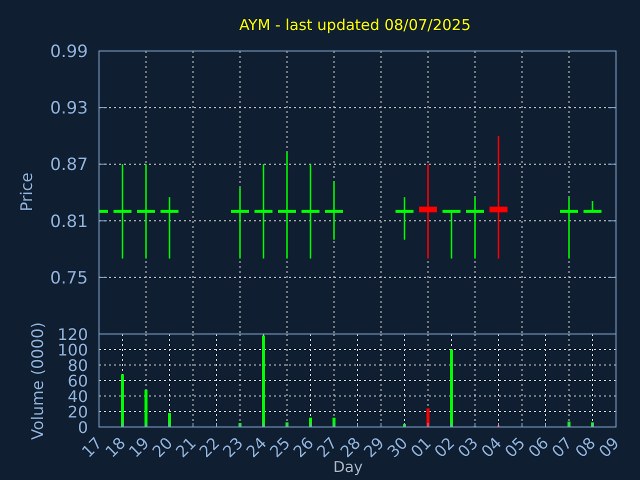 The image size is (640, 480). I want to click on axis-tick-label: 0.81, so click(69, 222).